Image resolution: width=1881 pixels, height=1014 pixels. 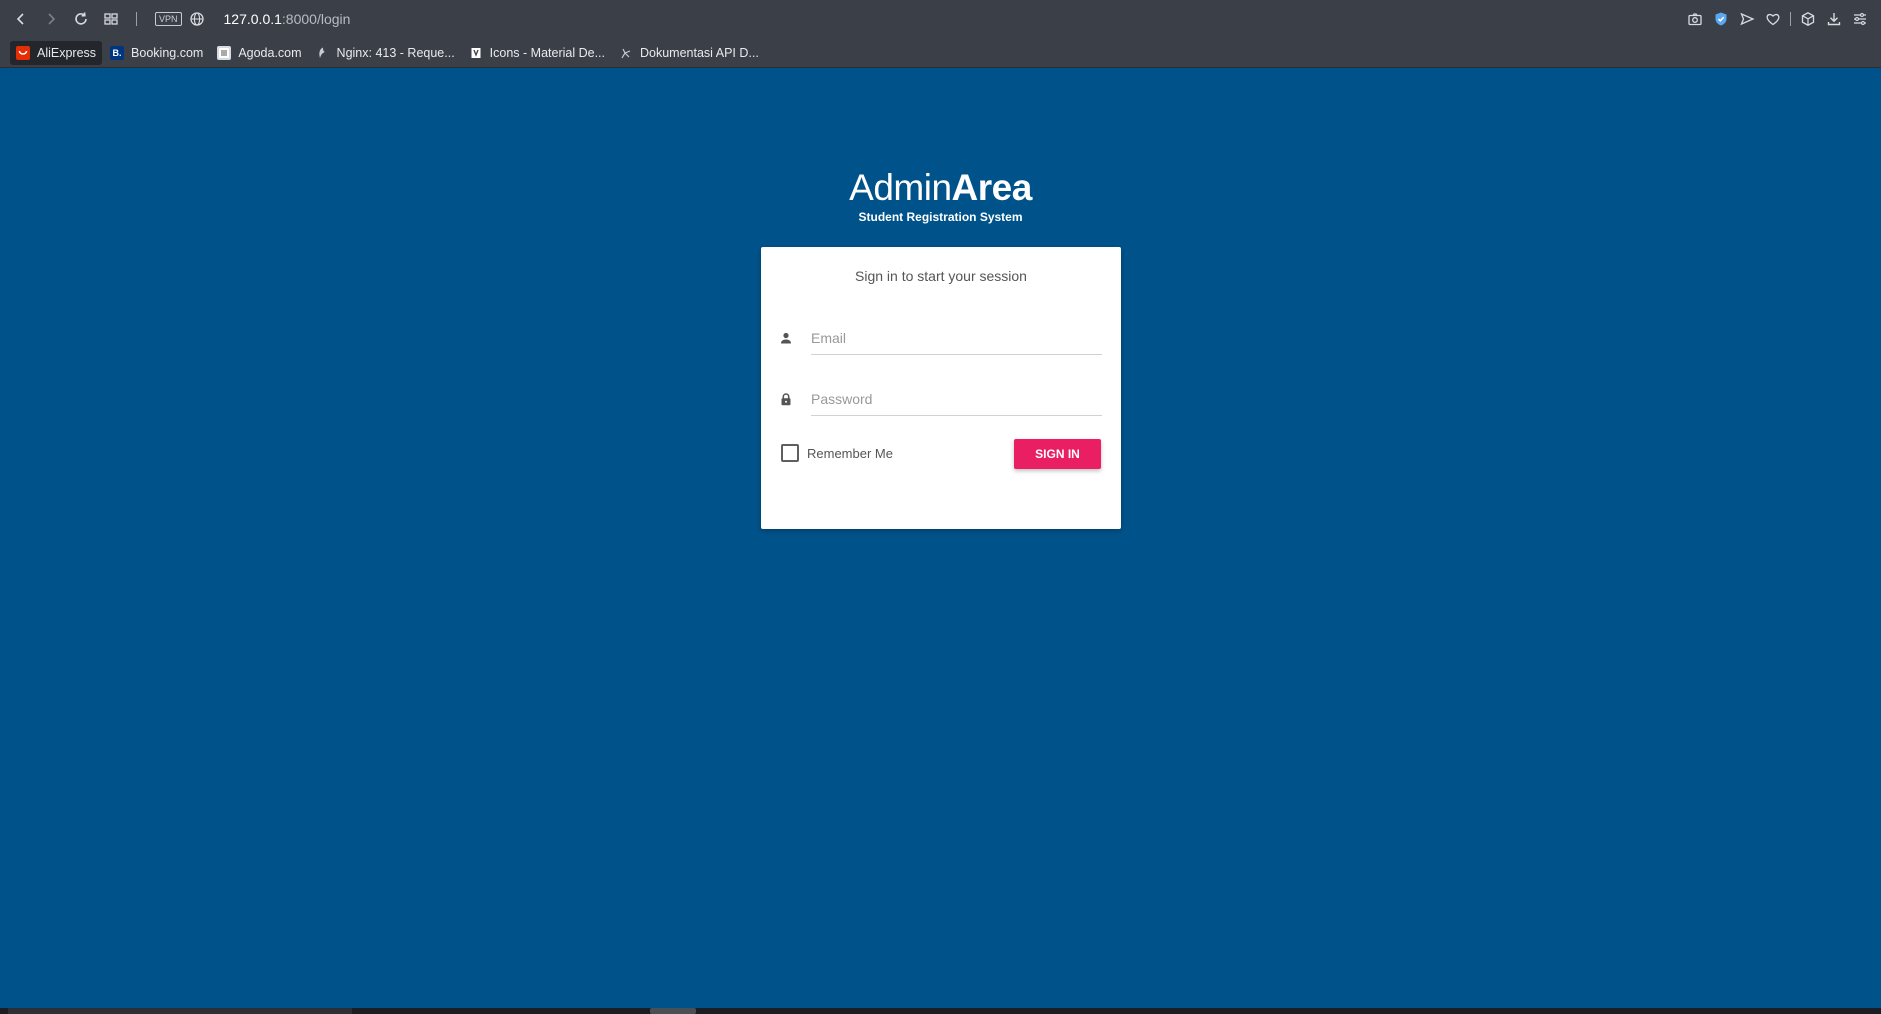 I want to click on lock-icon, so click(x=786, y=399).